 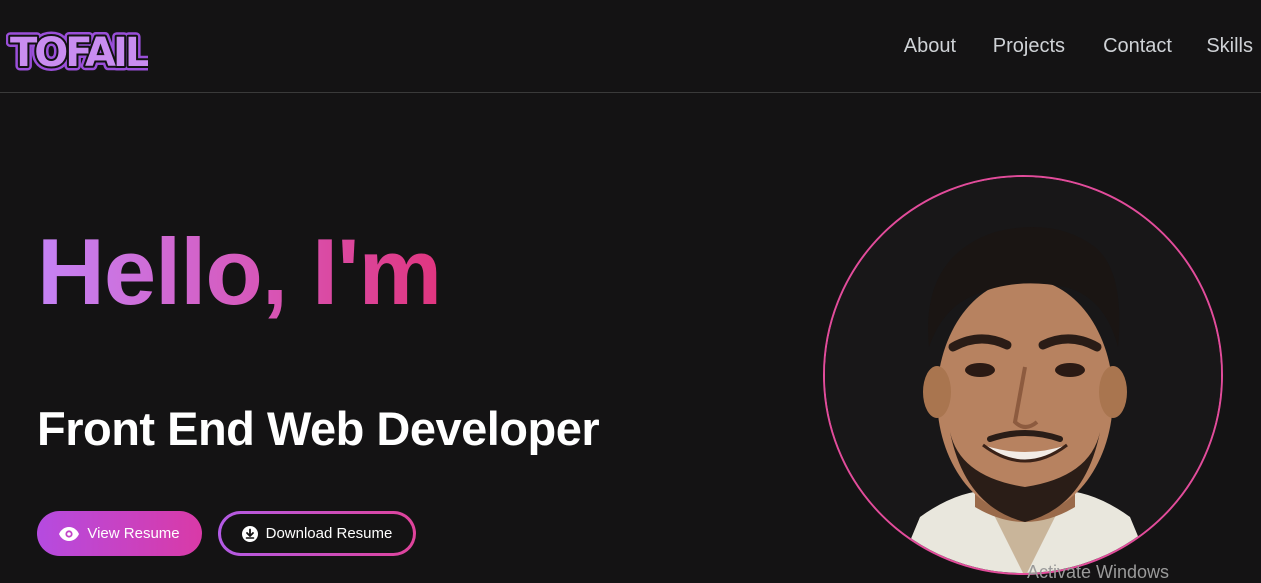 What do you see at coordinates (329, 533) in the screenshot?
I see `download-resume-label: Download Resume` at bounding box center [329, 533].